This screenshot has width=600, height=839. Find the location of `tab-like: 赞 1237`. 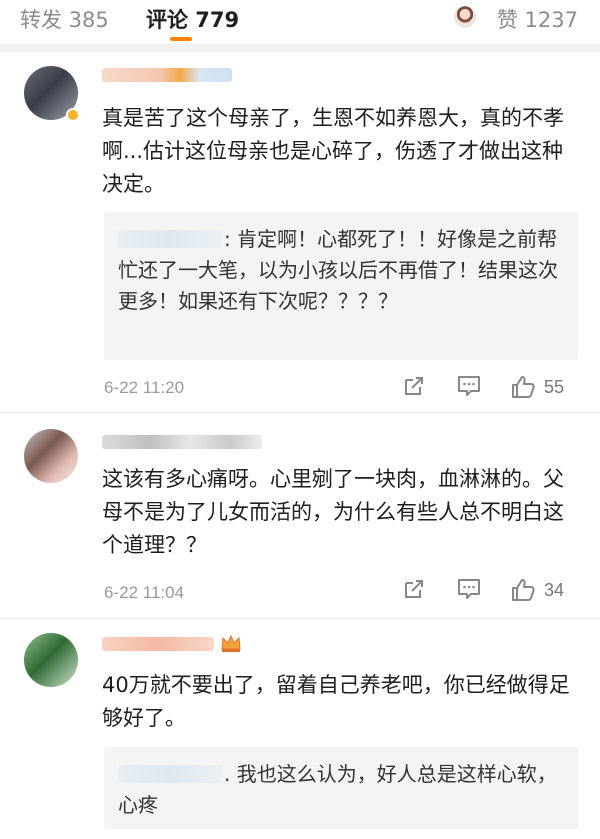

tab-like: 赞 1237 is located at coordinates (537, 19).